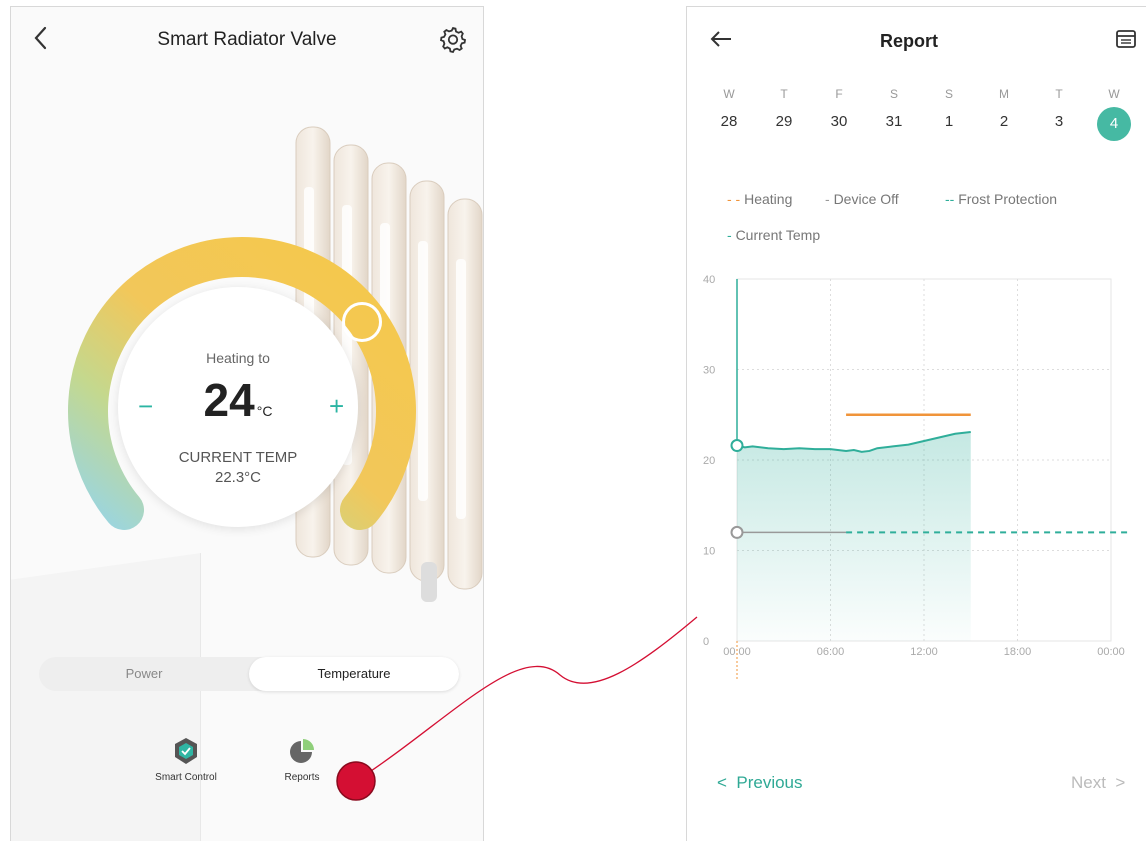 The height and width of the screenshot is (841, 1146). I want to click on legend-frost-protection: -- Frost Protection, so click(1001, 199).